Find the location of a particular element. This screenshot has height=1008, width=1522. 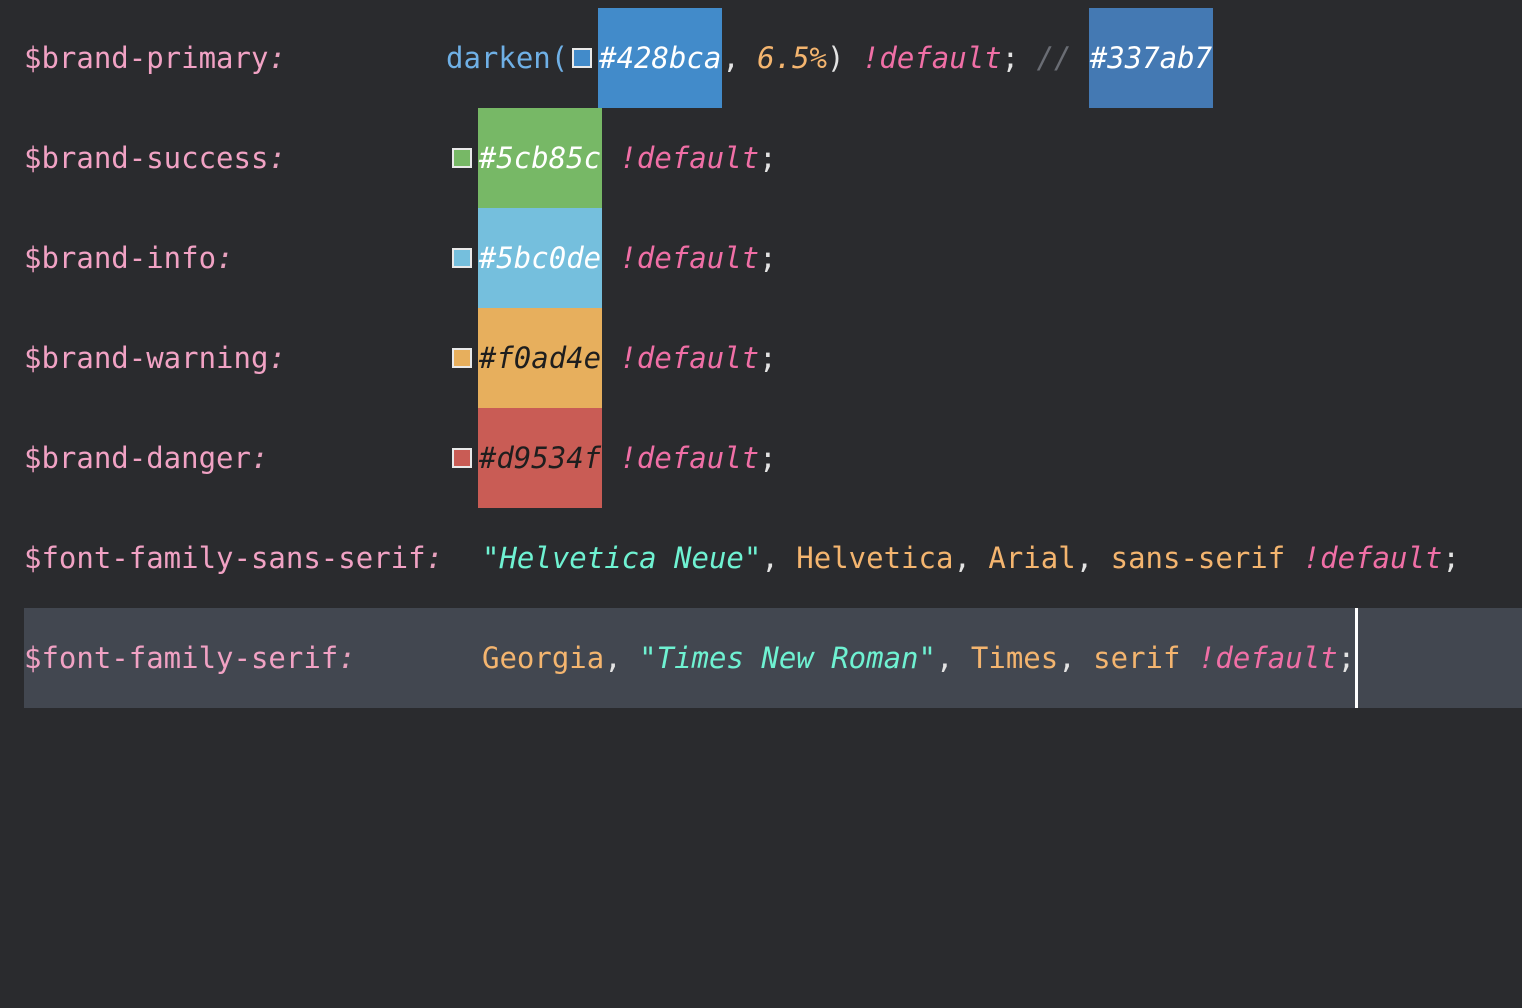

font-name: sans-serif is located at coordinates (1198, 558).